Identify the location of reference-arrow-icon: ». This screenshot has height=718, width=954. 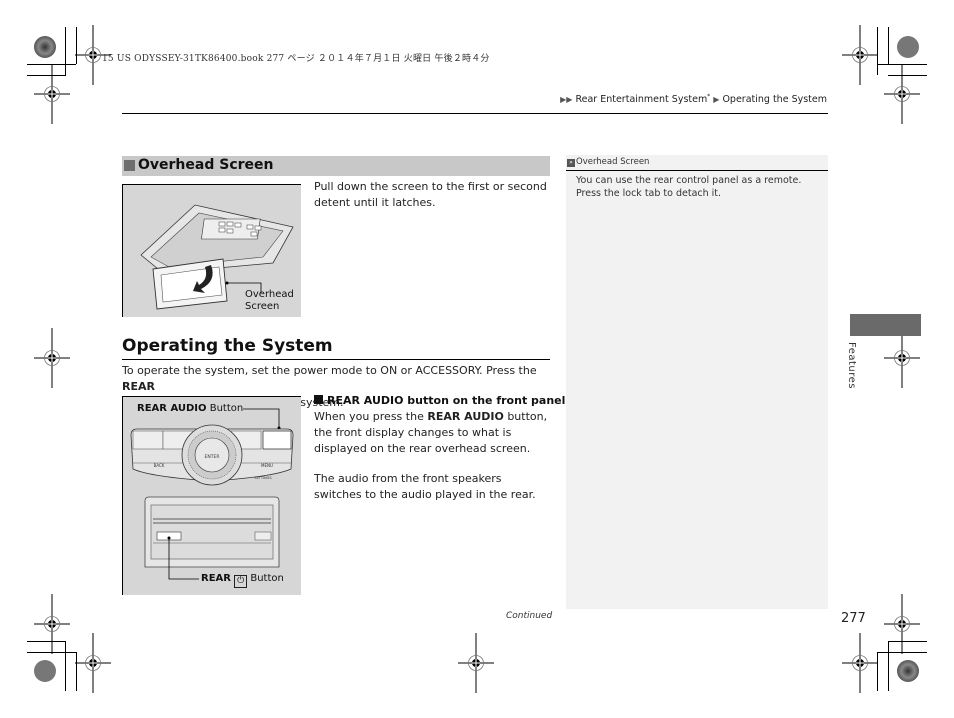
(571, 163).